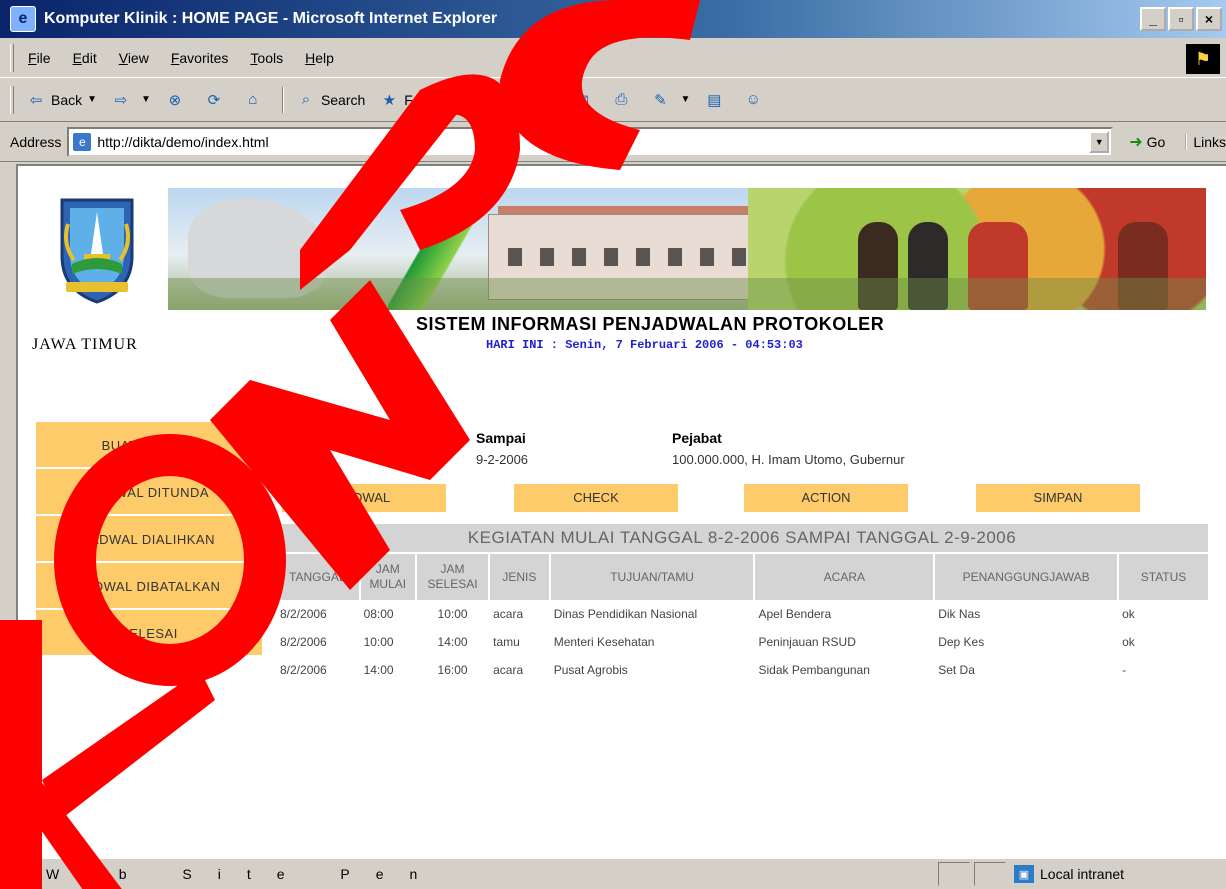  What do you see at coordinates (716, 100) in the screenshot?
I see `discuss-button: ▤` at bounding box center [716, 100].